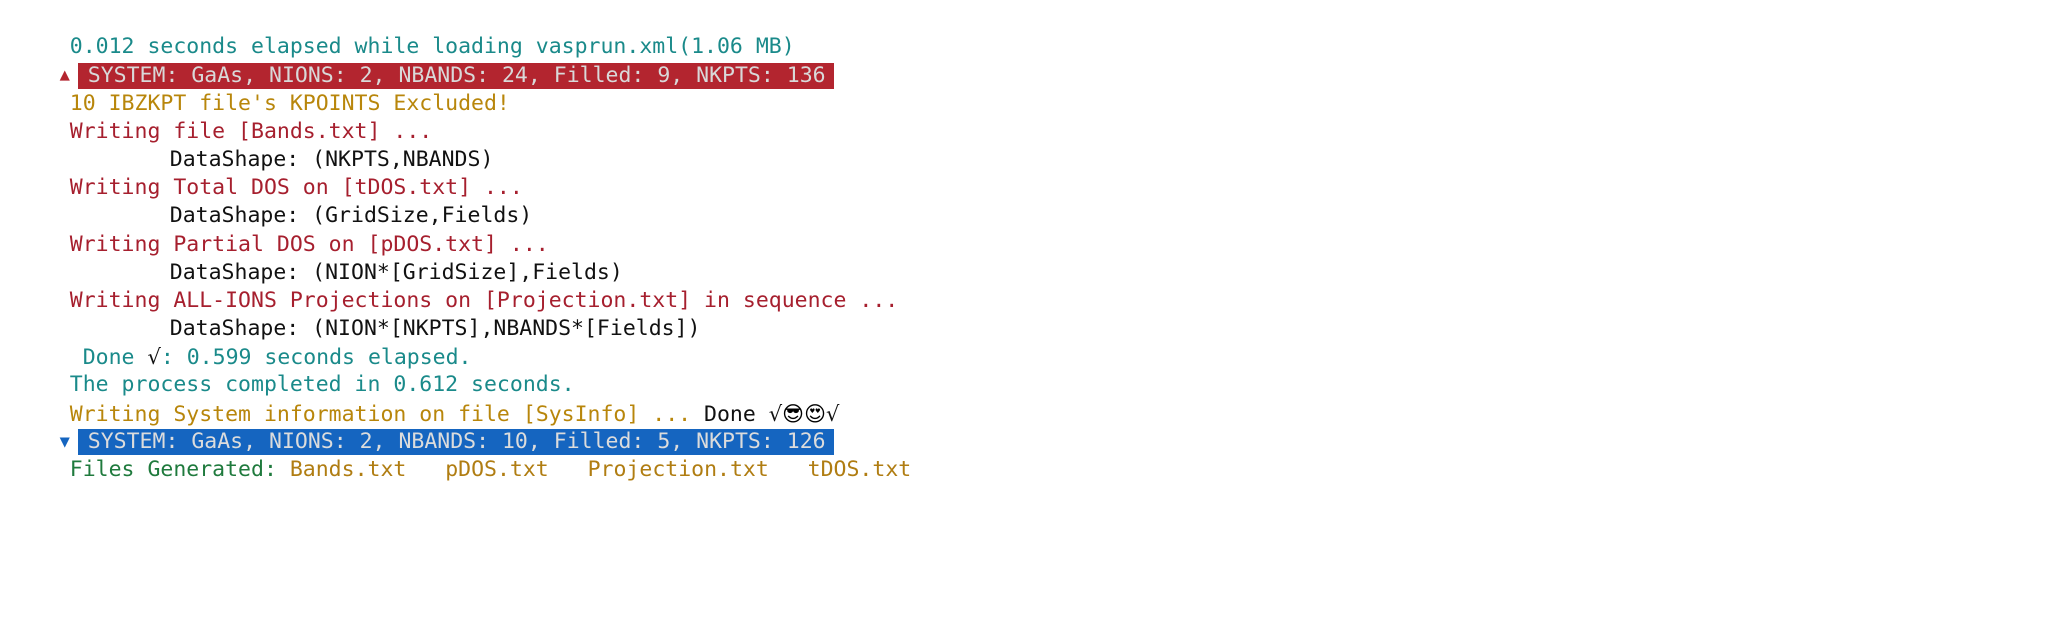  I want to click on generated-file-name: Projection.txt, so click(678, 469).